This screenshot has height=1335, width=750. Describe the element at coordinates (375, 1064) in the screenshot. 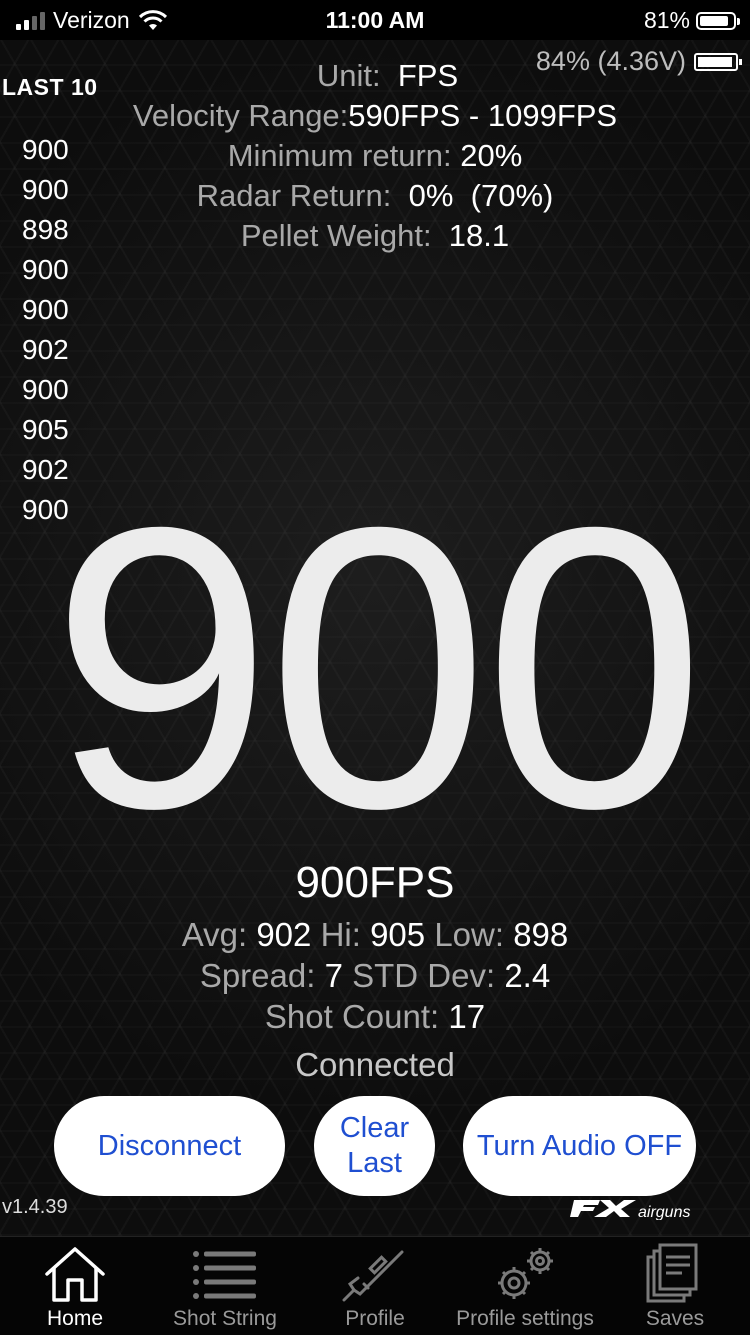

I see `connection-status: Connected` at that location.